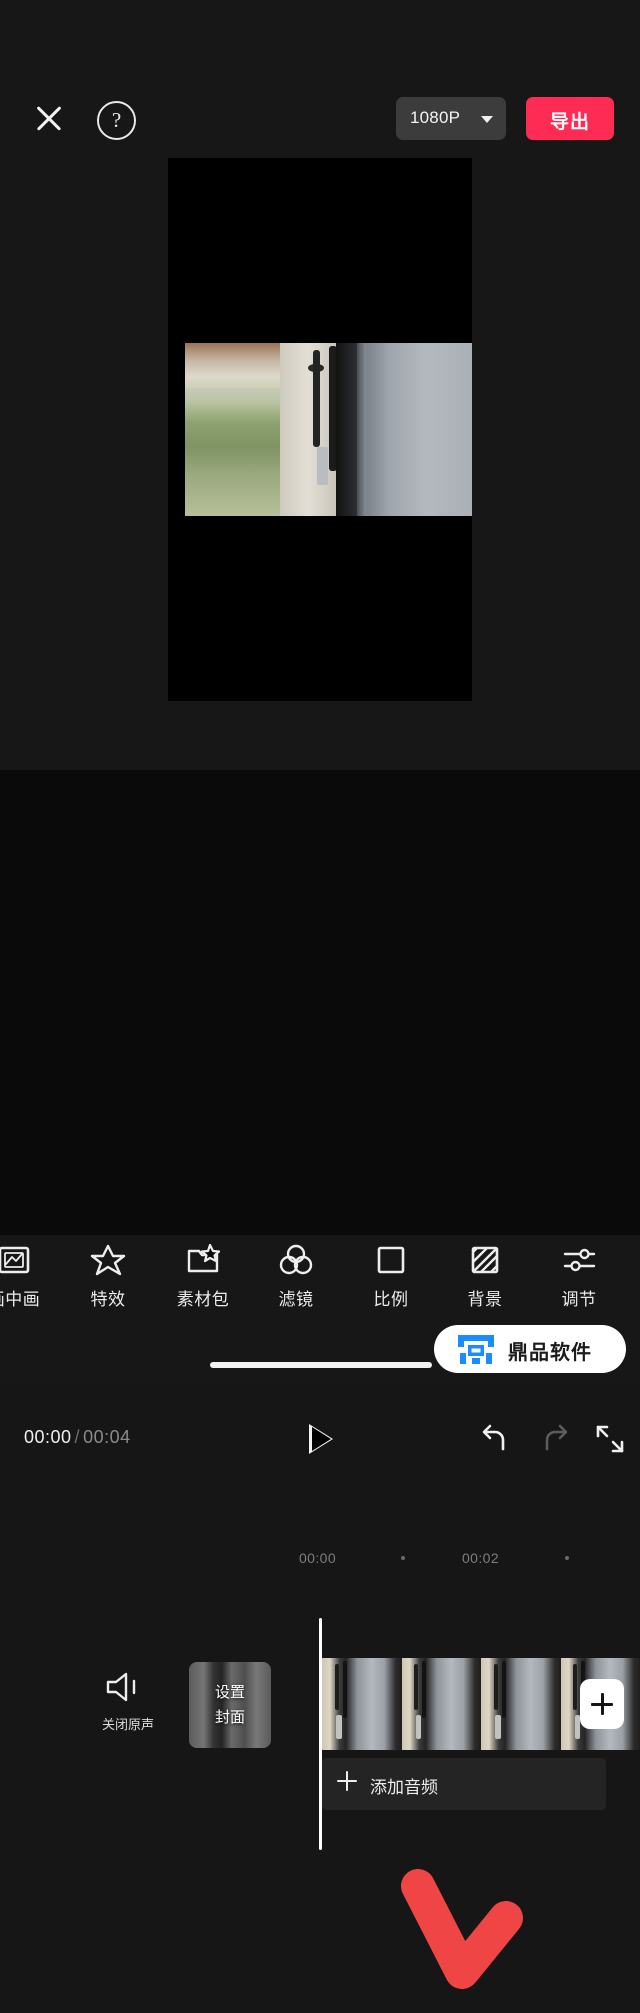 Image resolution: width=640 pixels, height=2013 pixels. I want to click on cover-label-line1: 设置, so click(229, 1692).